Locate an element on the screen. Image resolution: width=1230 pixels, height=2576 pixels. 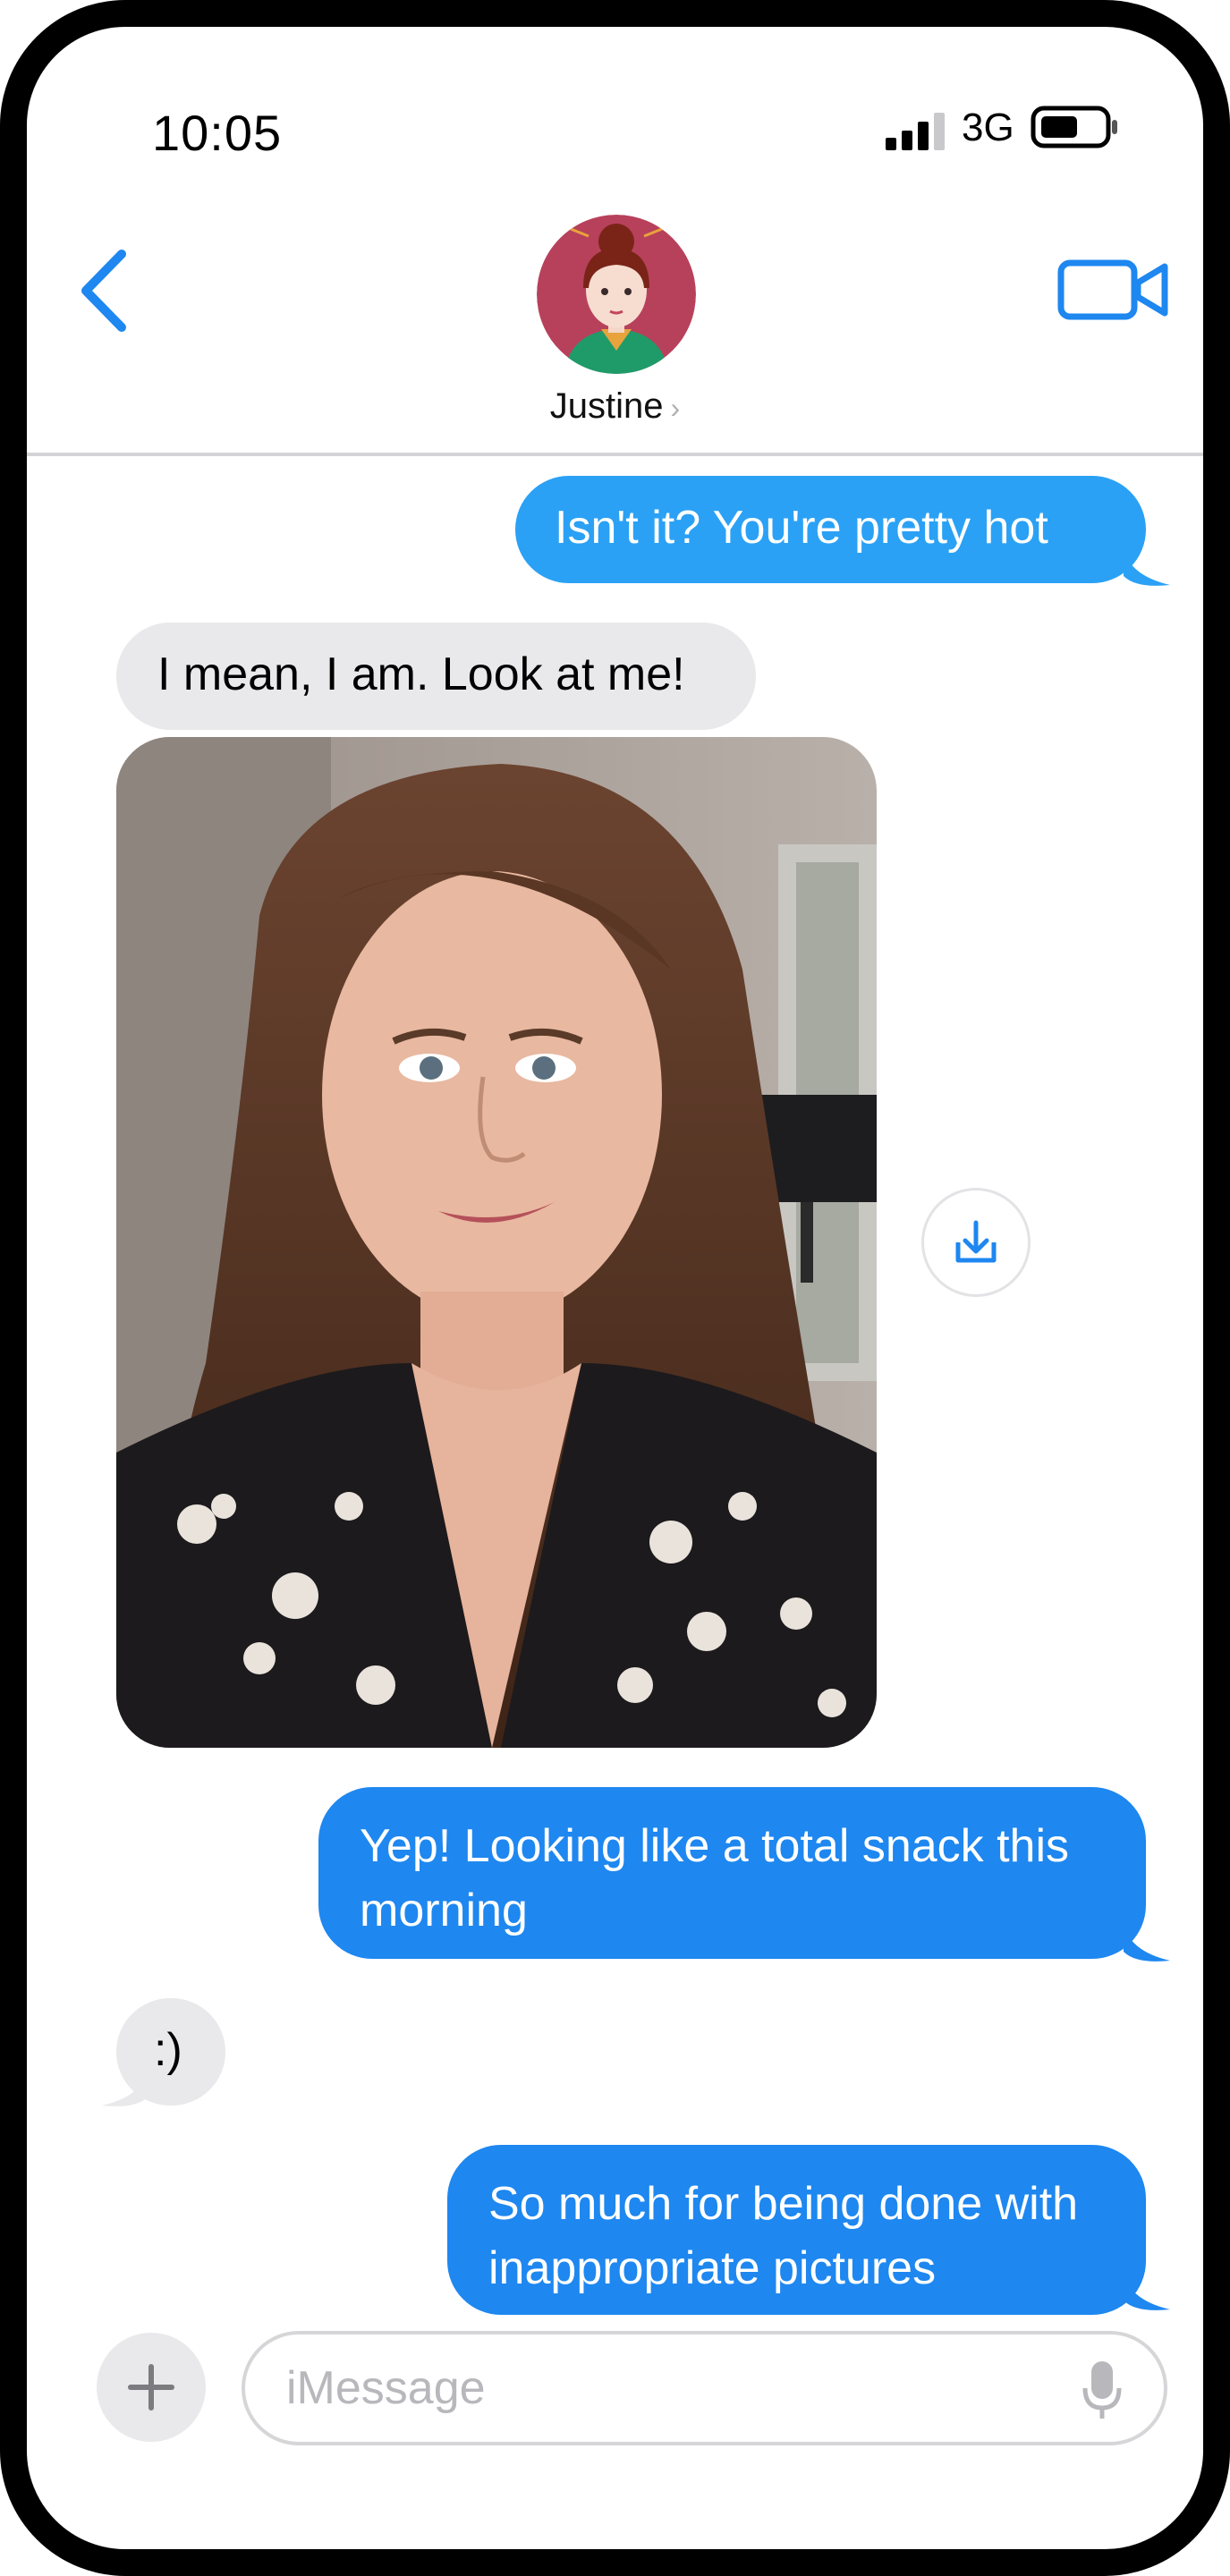
message-text-line: inappropriate pictures is located at coordinates (712, 2268).